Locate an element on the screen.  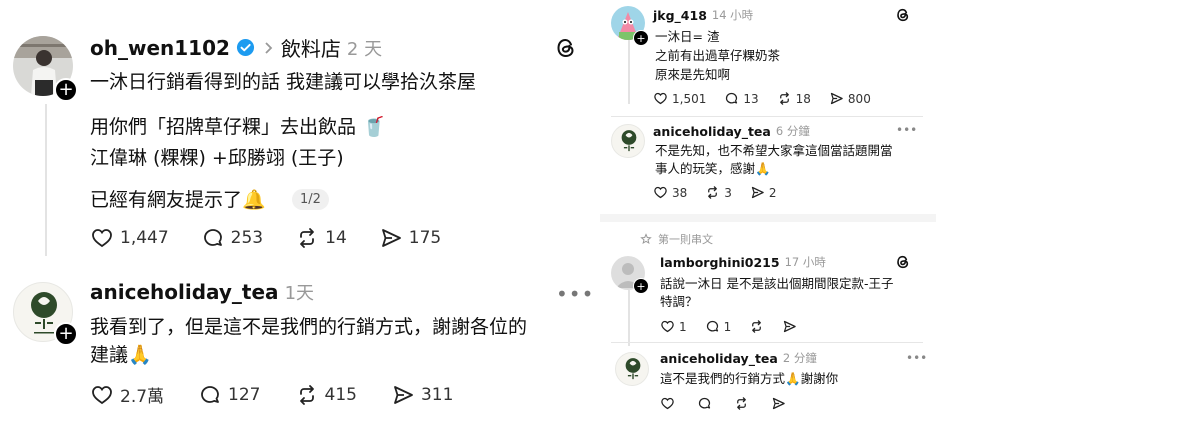
thread-line is located at coordinates (629, 318).